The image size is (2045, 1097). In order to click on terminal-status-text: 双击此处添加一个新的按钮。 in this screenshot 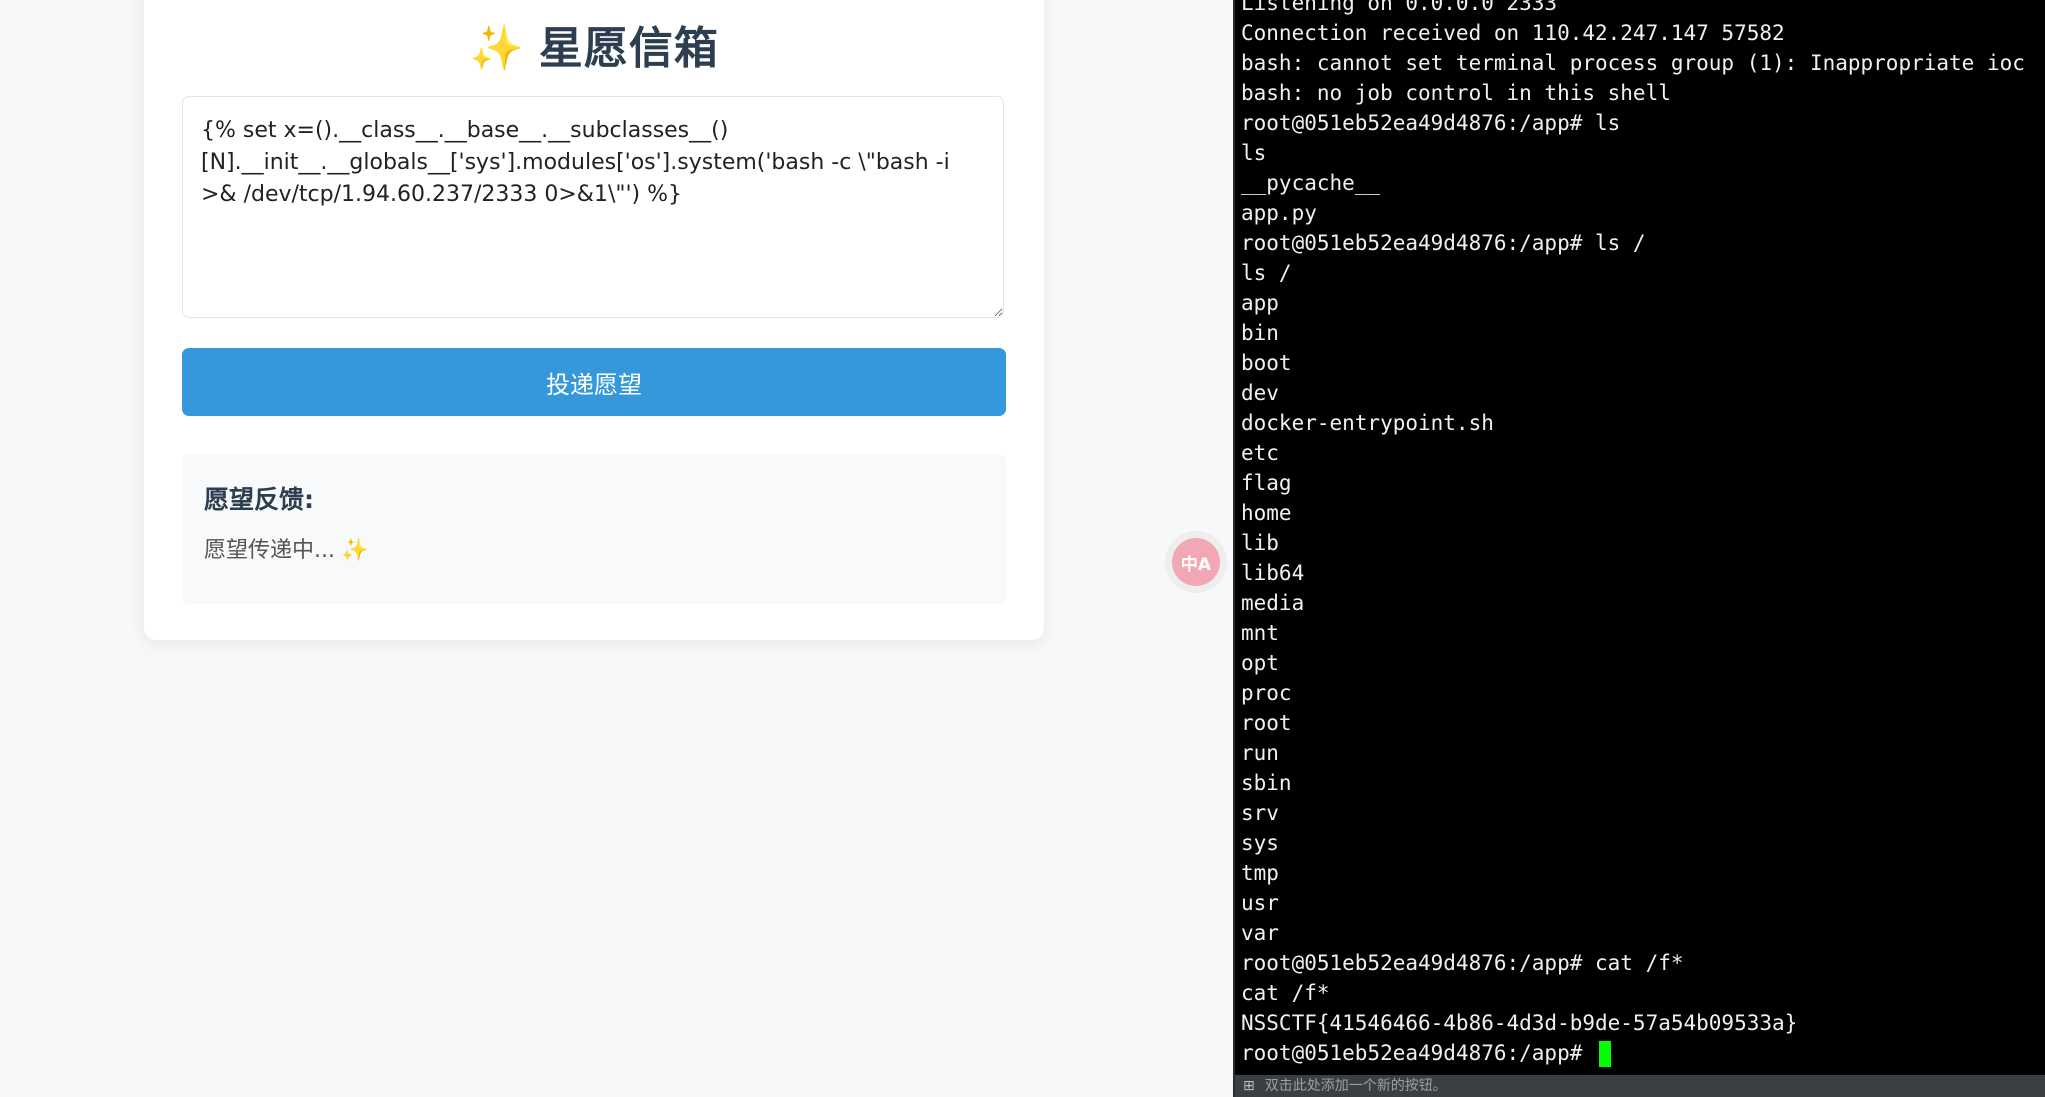, I will do `click(1355, 1086)`.